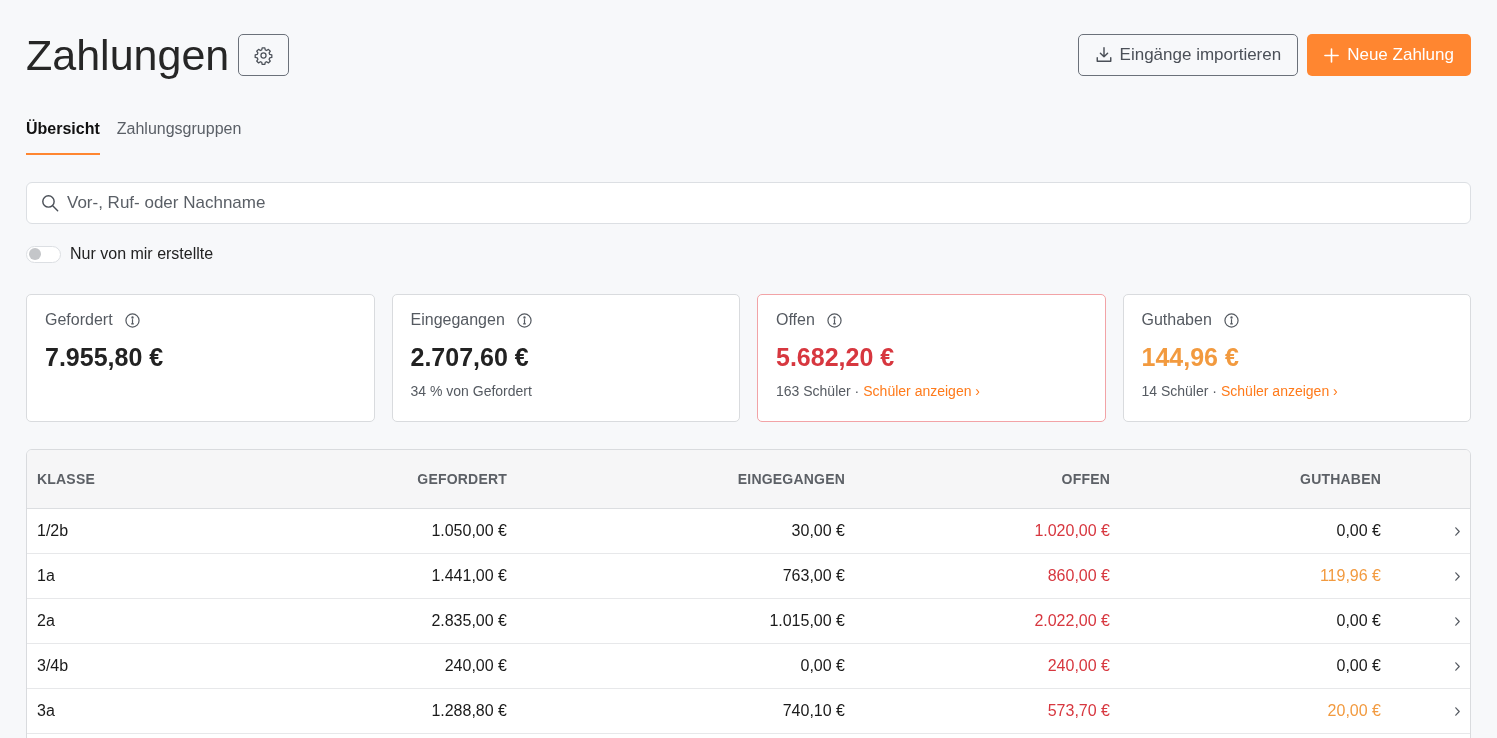 This screenshot has width=1497, height=738. Describe the element at coordinates (813, 711) in the screenshot. I see `table-cell-text: 740,10 €` at that location.